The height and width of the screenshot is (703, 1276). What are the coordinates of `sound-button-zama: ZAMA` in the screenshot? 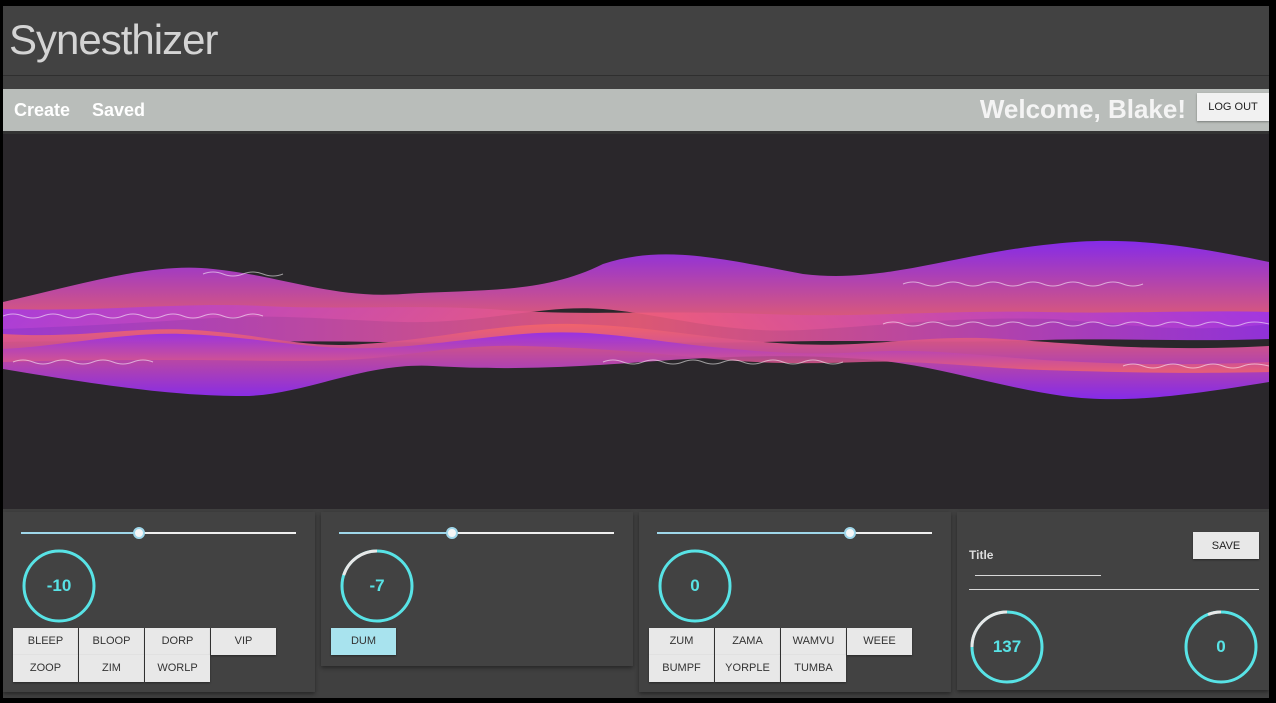 It's located at (747, 641).